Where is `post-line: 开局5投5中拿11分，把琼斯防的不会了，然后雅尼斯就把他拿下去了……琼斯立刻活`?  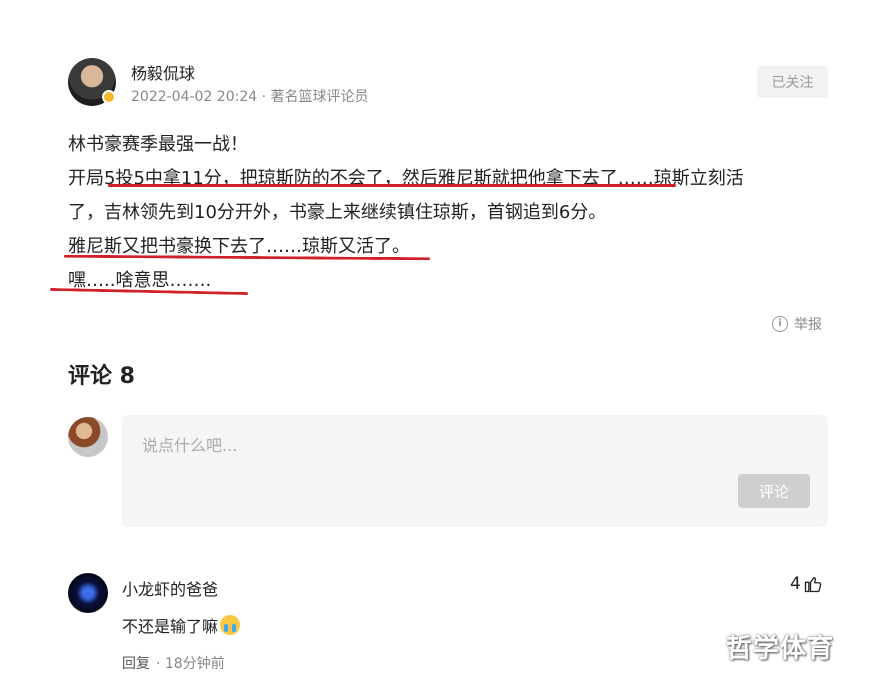 post-line: 开局5投5中拿11分，把琼斯防的不会了，然后雅尼斯就把他拿下去了……琼斯立刻活 is located at coordinates (406, 178).